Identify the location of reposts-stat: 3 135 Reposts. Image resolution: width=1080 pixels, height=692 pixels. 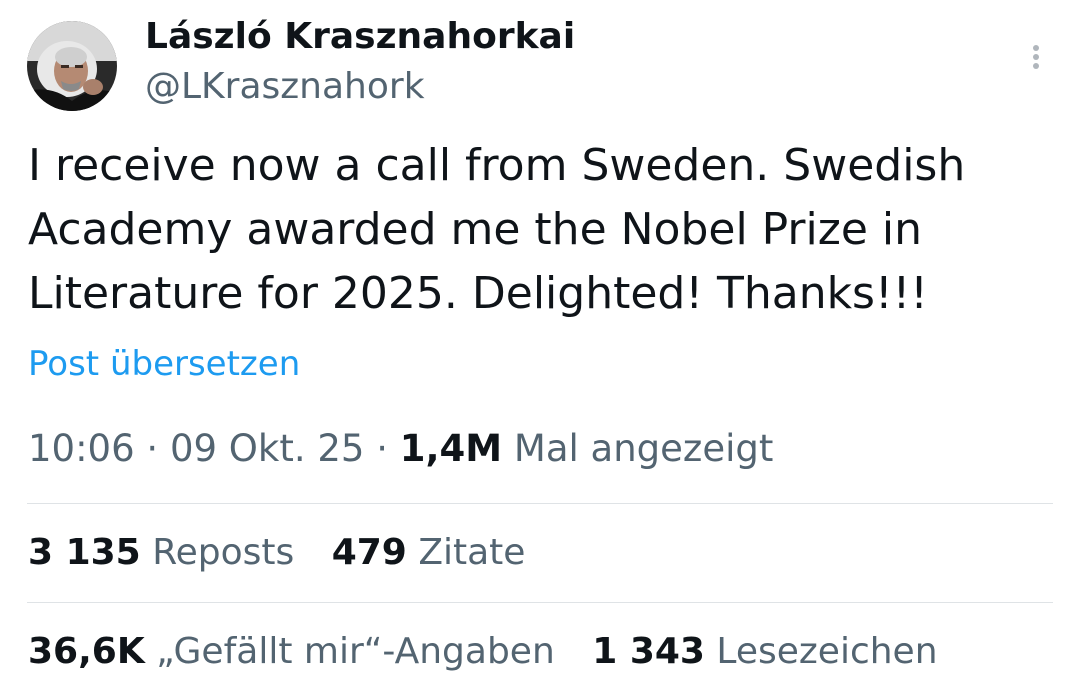
(161, 552).